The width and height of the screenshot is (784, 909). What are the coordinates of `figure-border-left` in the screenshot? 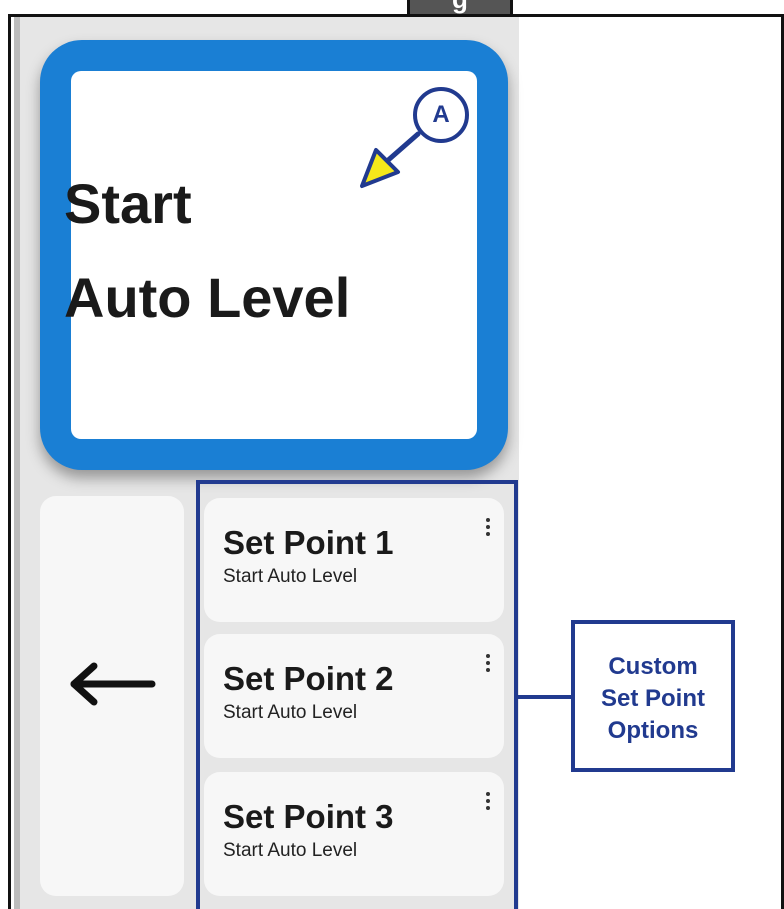 It's located at (9, 461).